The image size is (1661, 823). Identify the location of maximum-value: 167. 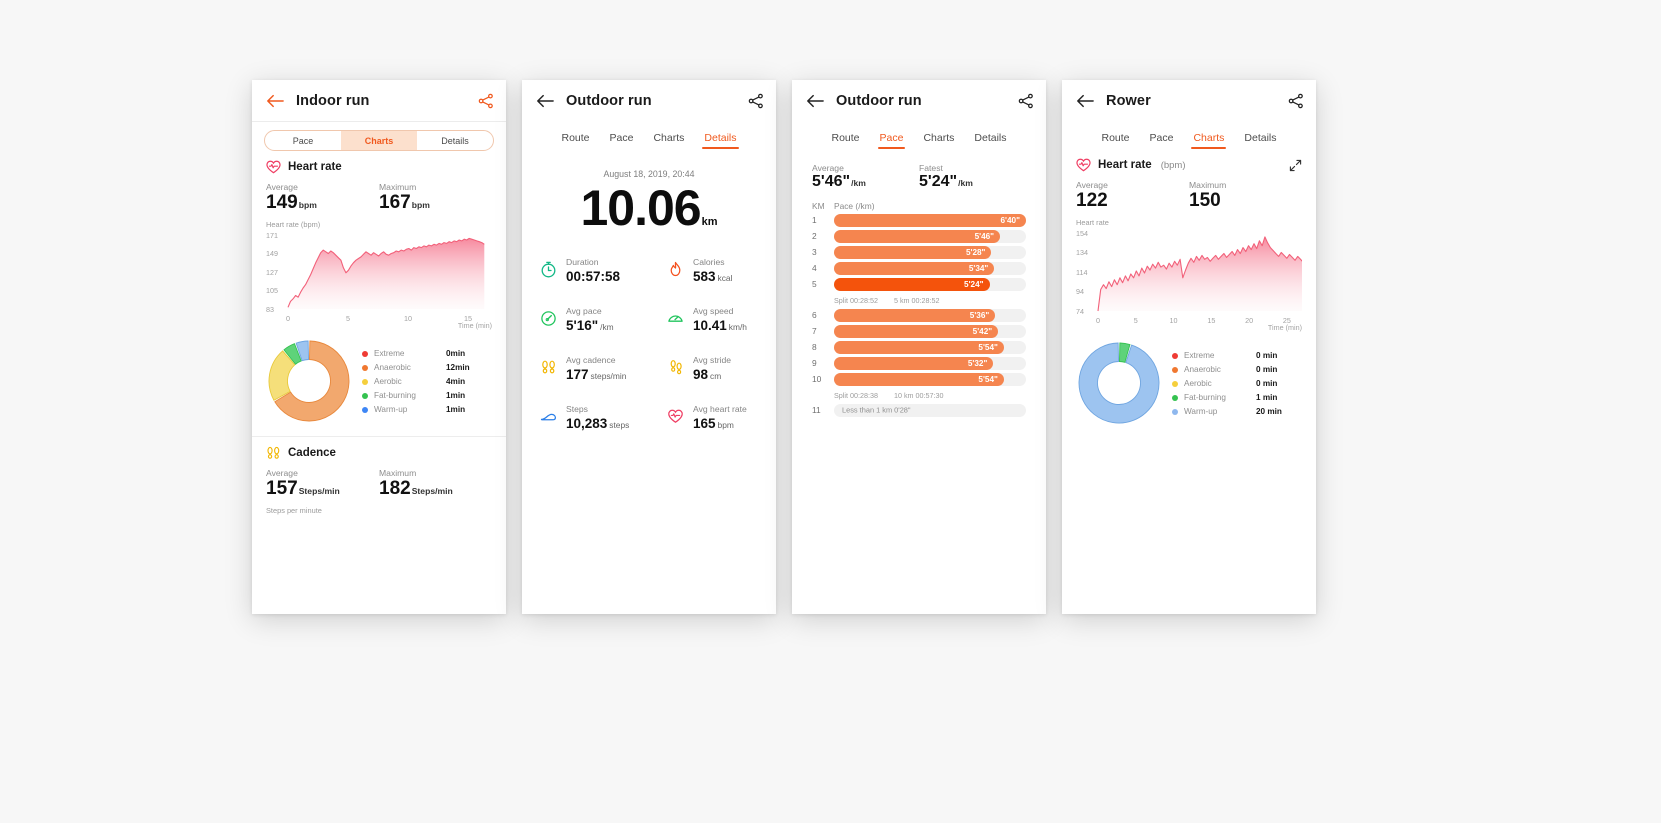
(395, 202).